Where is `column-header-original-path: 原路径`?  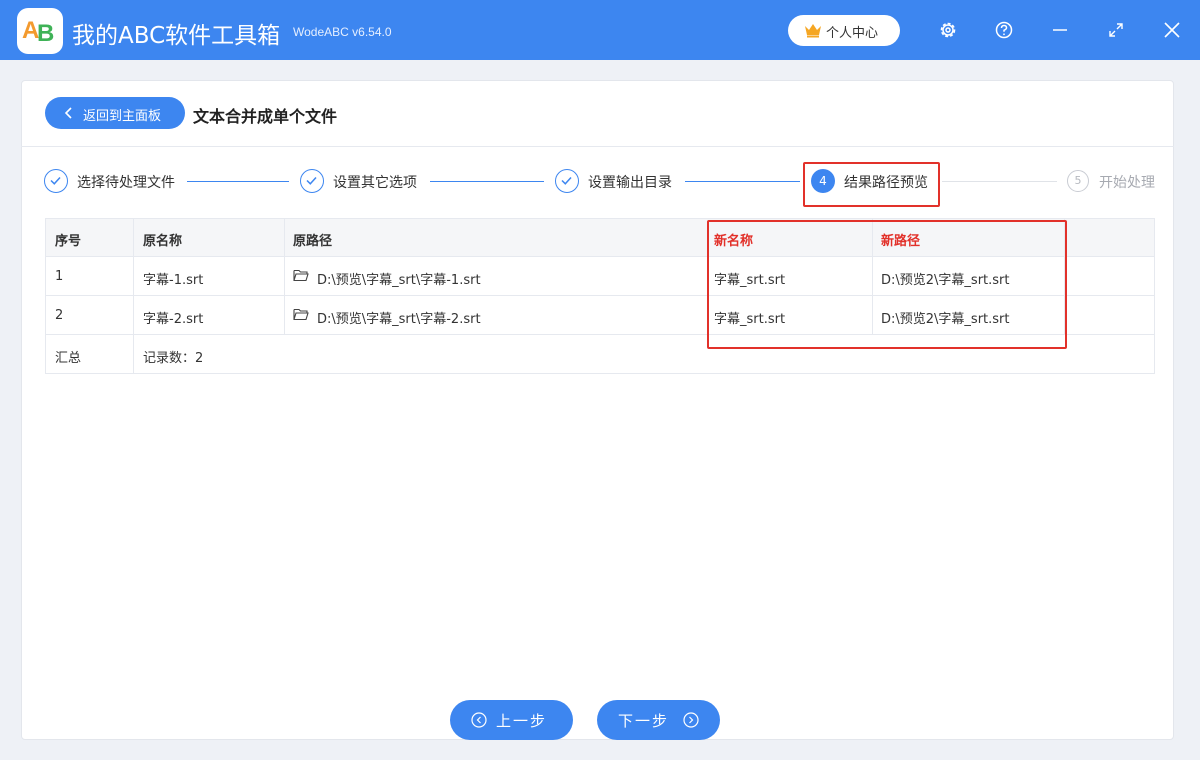 column-header-original-path: 原路径 is located at coordinates (313, 241).